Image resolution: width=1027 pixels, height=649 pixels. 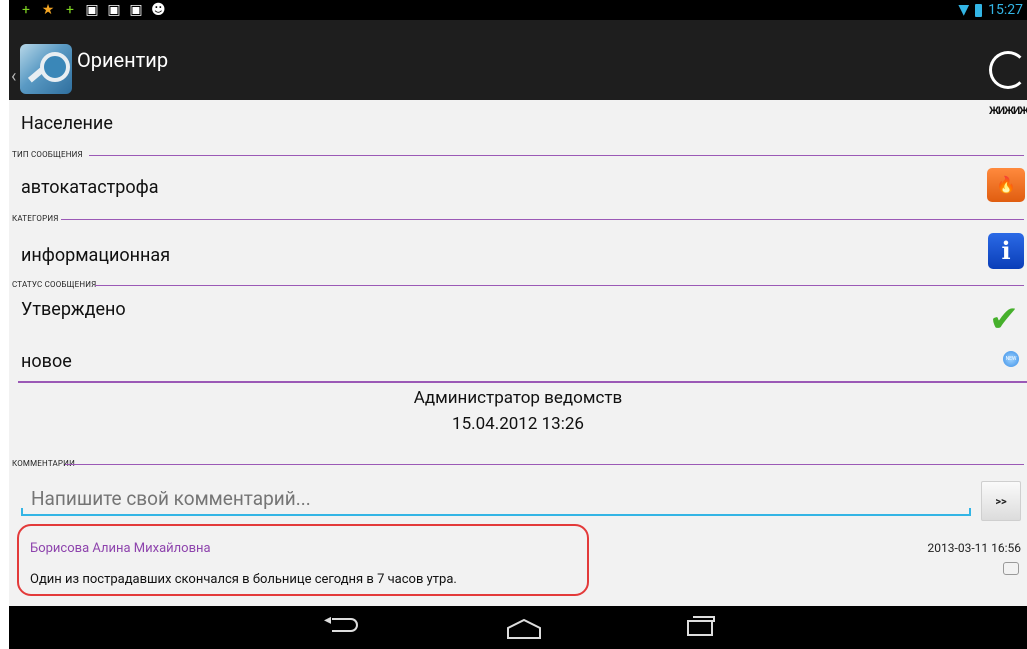 What do you see at coordinates (524, 629) in the screenshot?
I see `home-button-icon` at bounding box center [524, 629].